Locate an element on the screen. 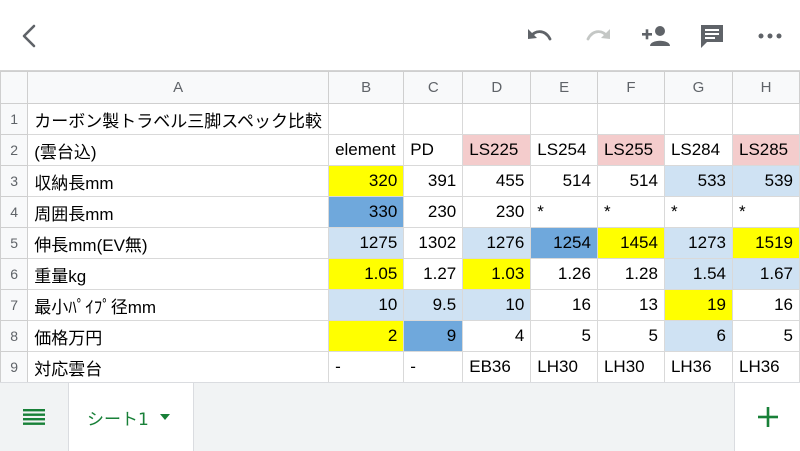 The width and height of the screenshot is (800, 451). sheet-cell: 1276 is located at coordinates (497, 243).